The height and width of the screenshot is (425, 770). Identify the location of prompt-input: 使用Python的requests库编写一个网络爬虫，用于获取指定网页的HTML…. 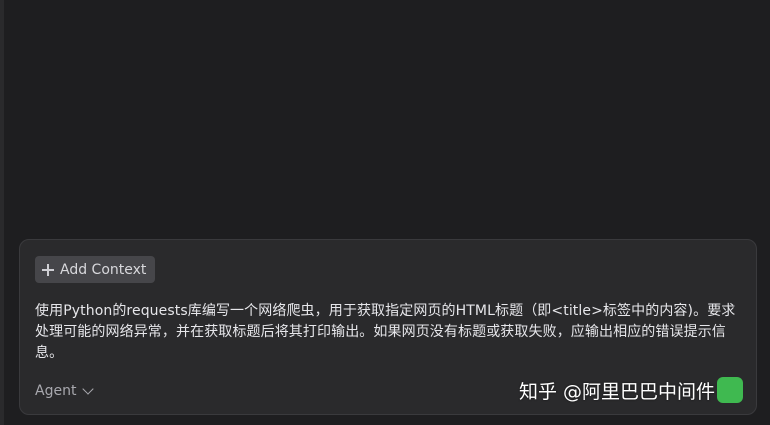
(391, 332).